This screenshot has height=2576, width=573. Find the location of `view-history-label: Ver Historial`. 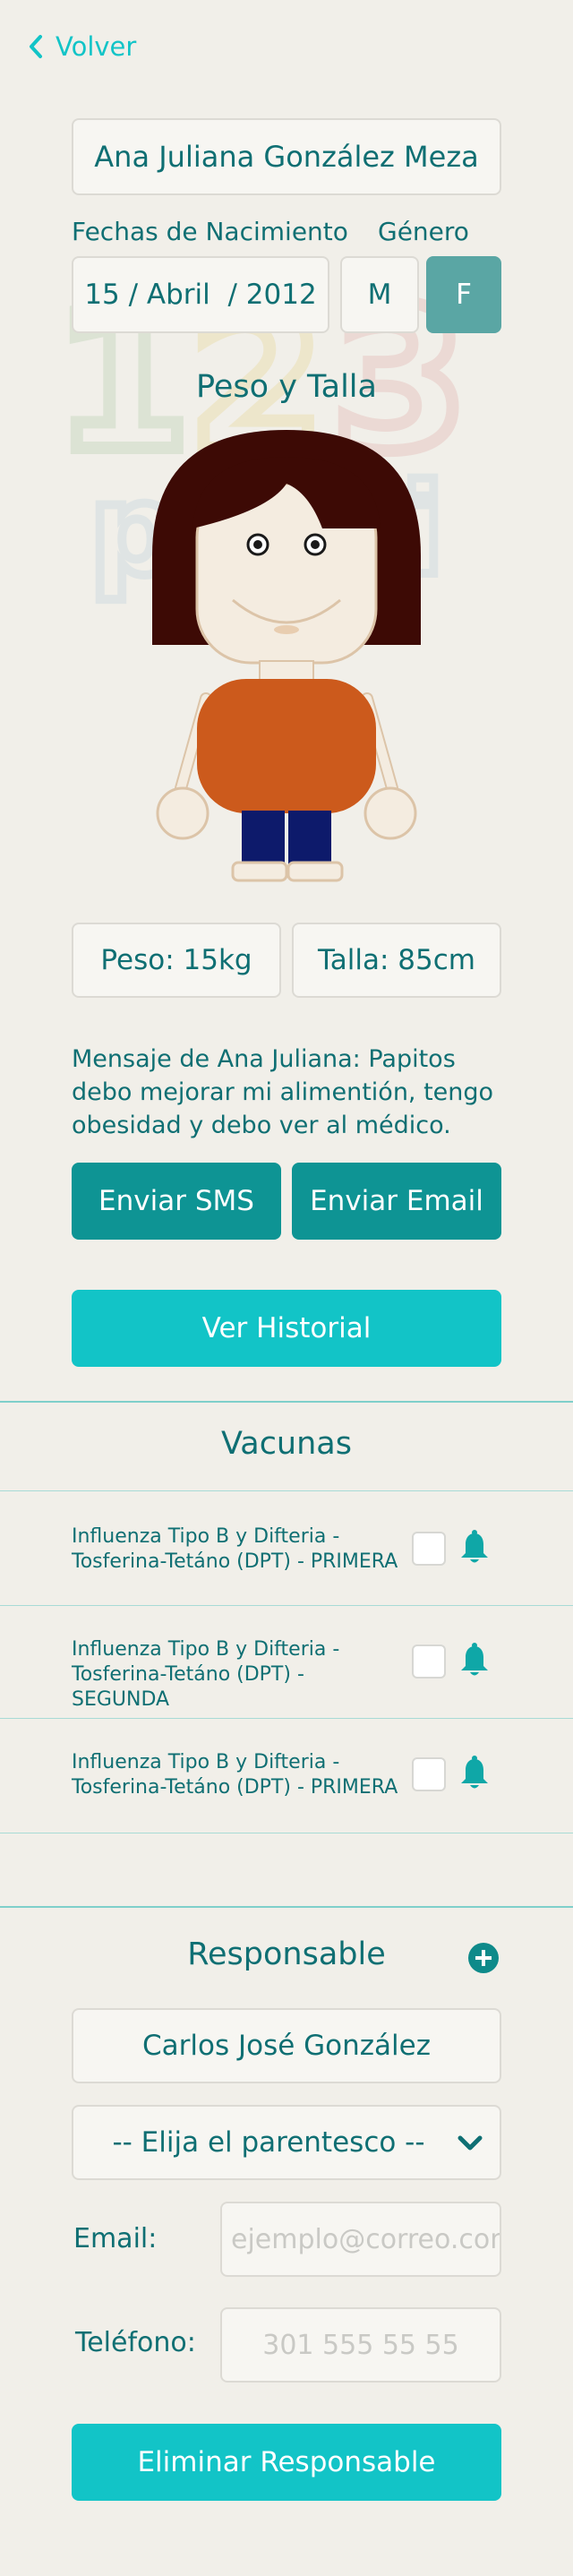

view-history-label: Ver Historial is located at coordinates (286, 1328).